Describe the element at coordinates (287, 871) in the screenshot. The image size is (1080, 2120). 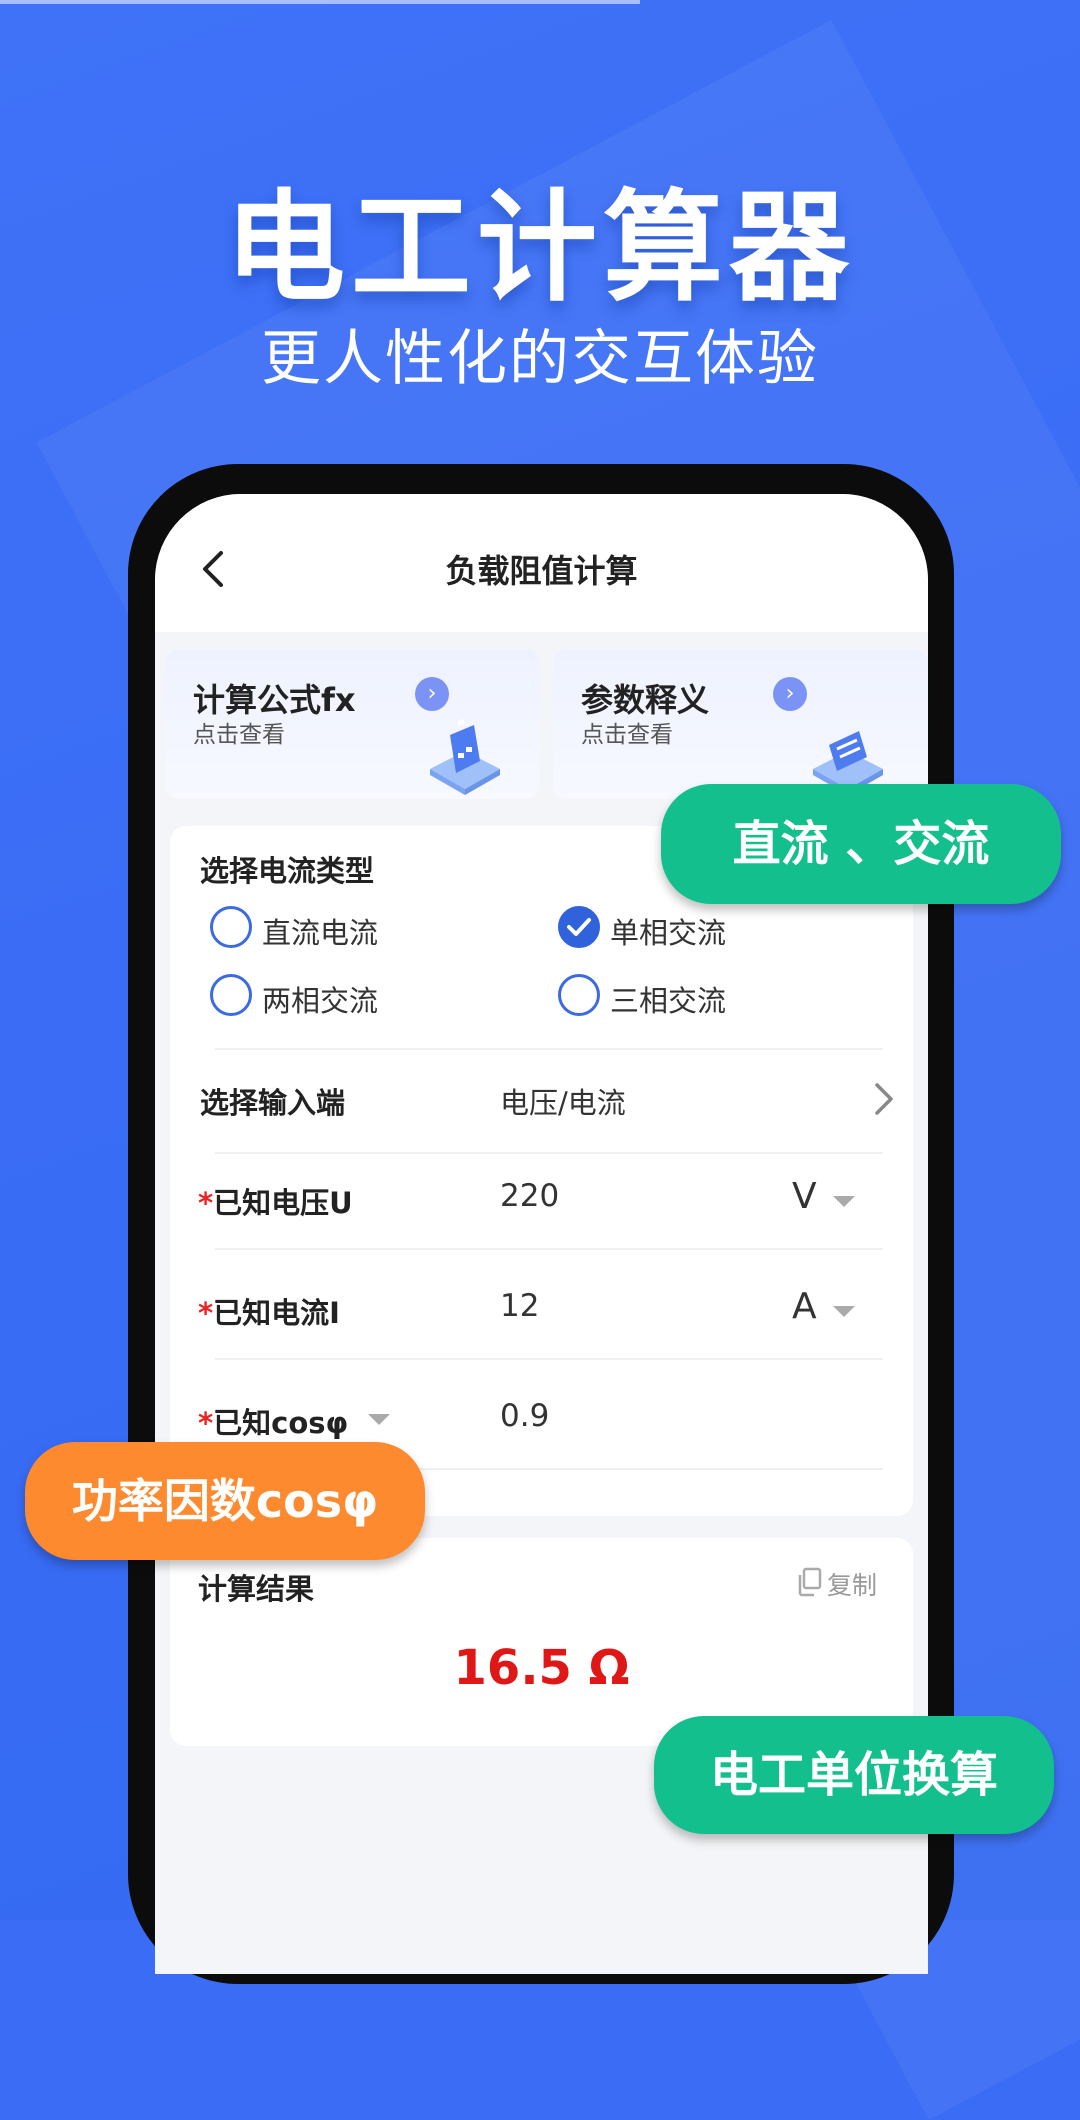
I see `current-type-label: 选择电流类型` at that location.